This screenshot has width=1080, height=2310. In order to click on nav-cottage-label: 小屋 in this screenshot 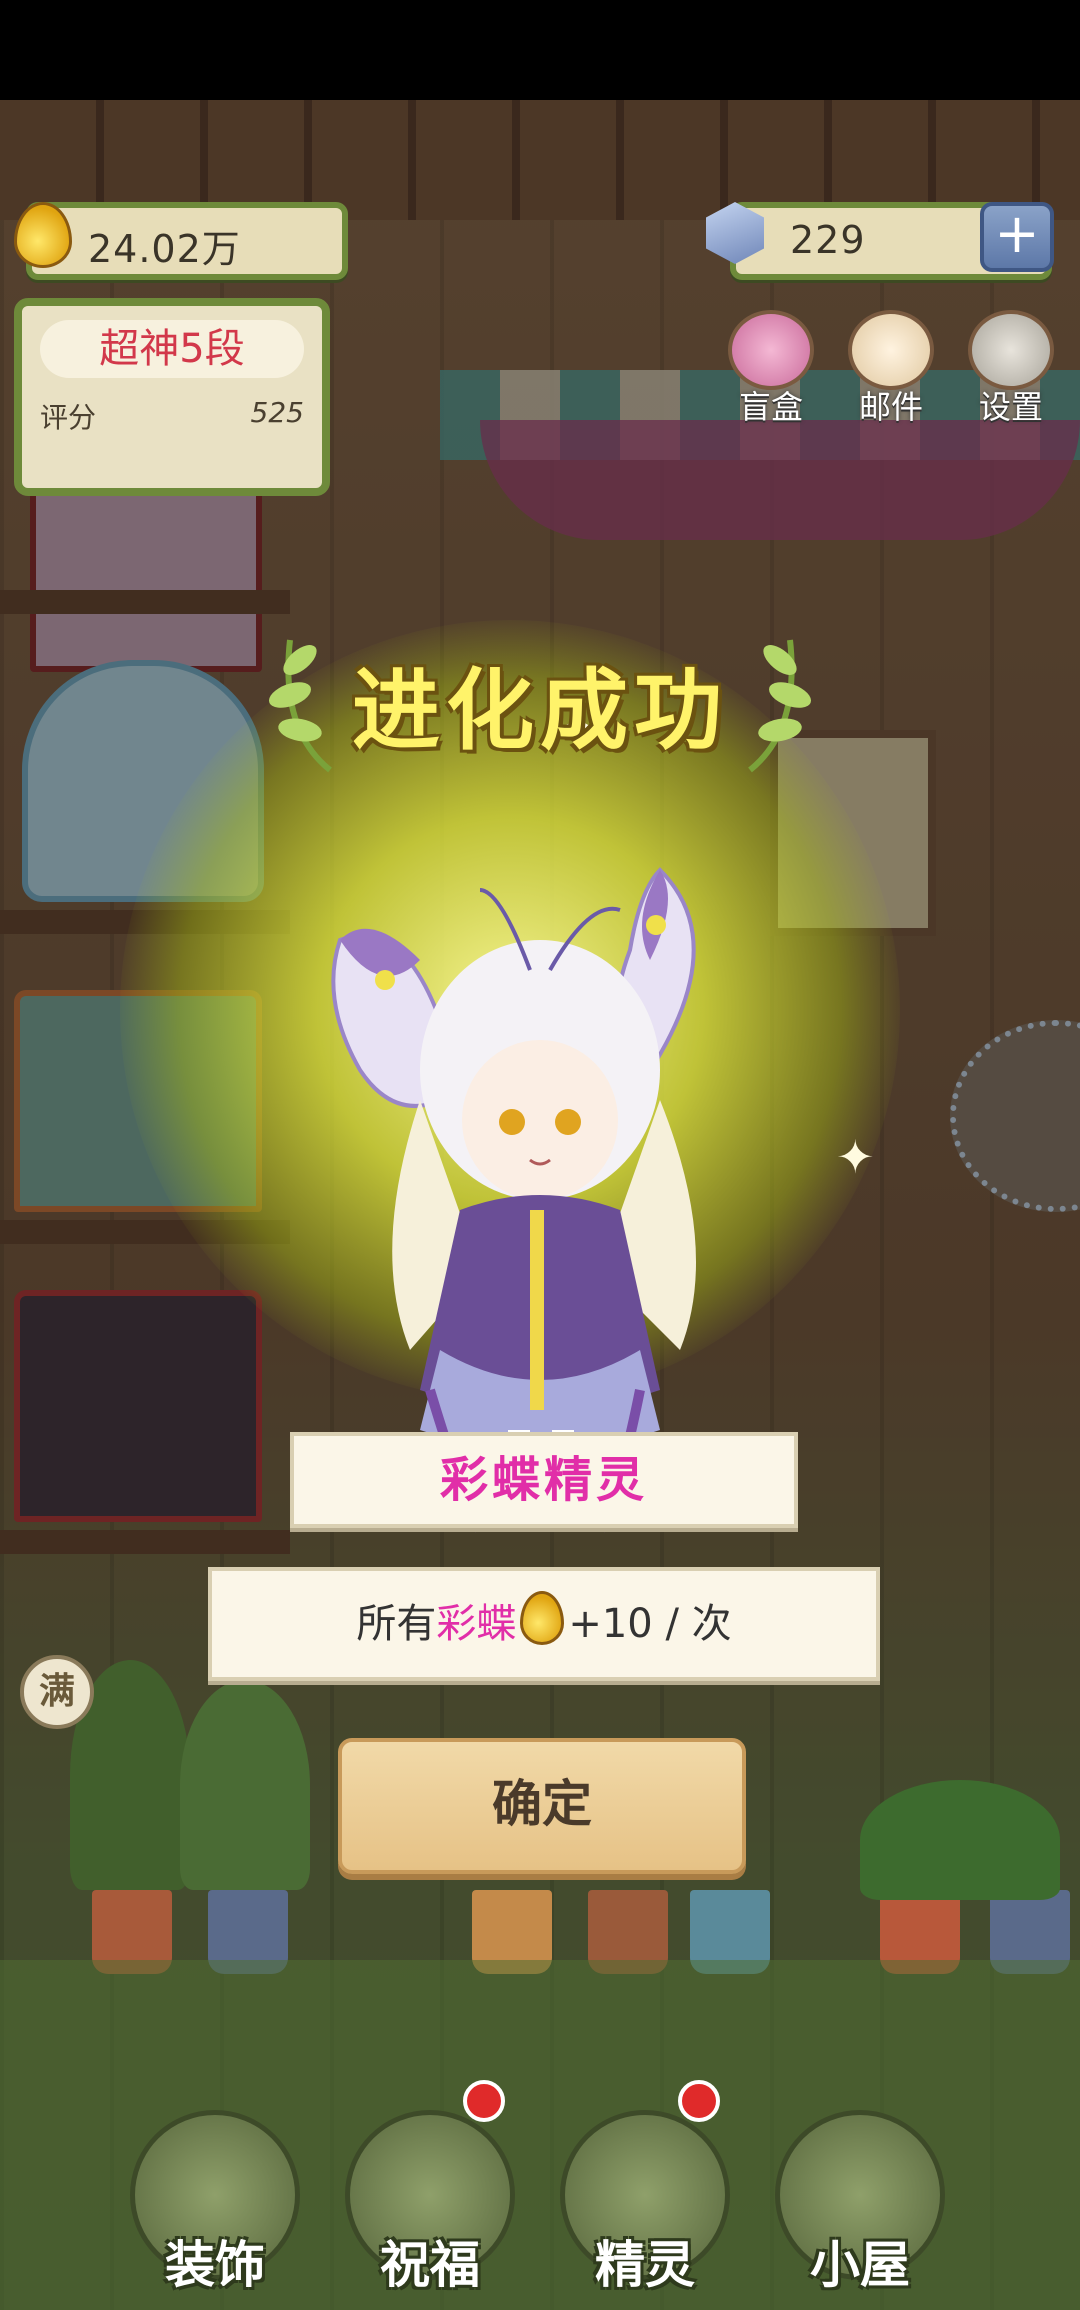, I will do `click(860, 2265)`.